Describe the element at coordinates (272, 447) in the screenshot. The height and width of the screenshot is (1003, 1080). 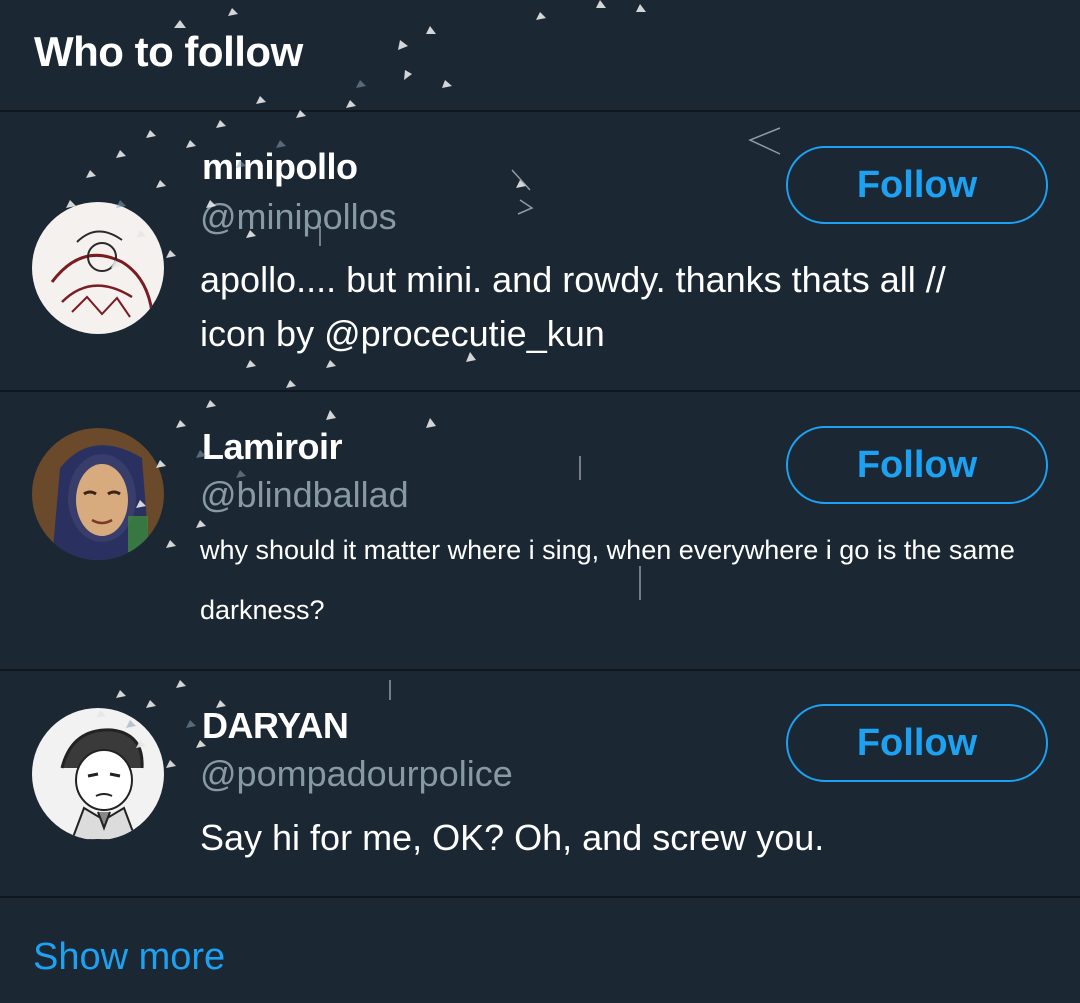
I see `account-name: Lamiroir` at that location.